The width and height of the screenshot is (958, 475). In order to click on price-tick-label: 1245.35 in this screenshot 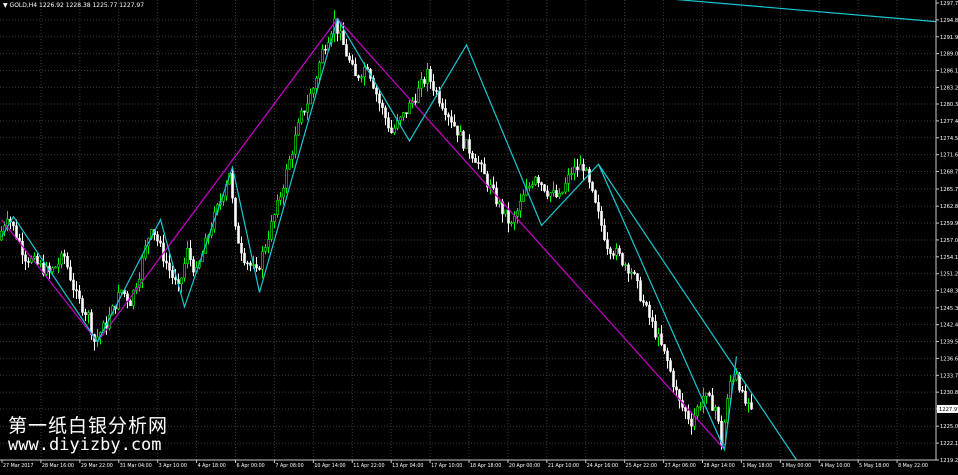, I will do `click(949, 309)`.